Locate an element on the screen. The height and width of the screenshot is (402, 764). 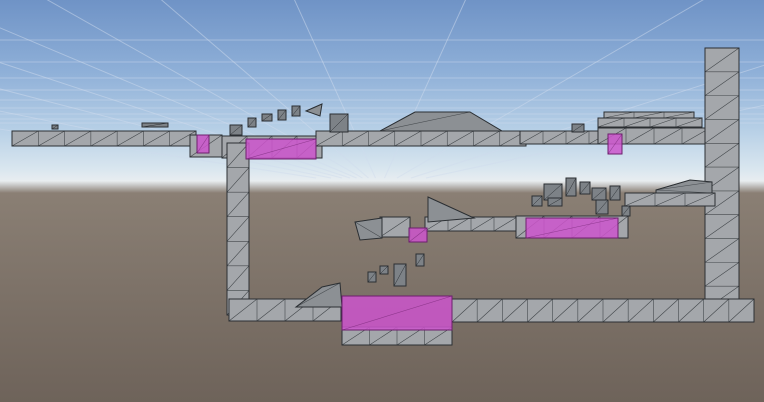
tower-right is located at coordinates (722, 179).